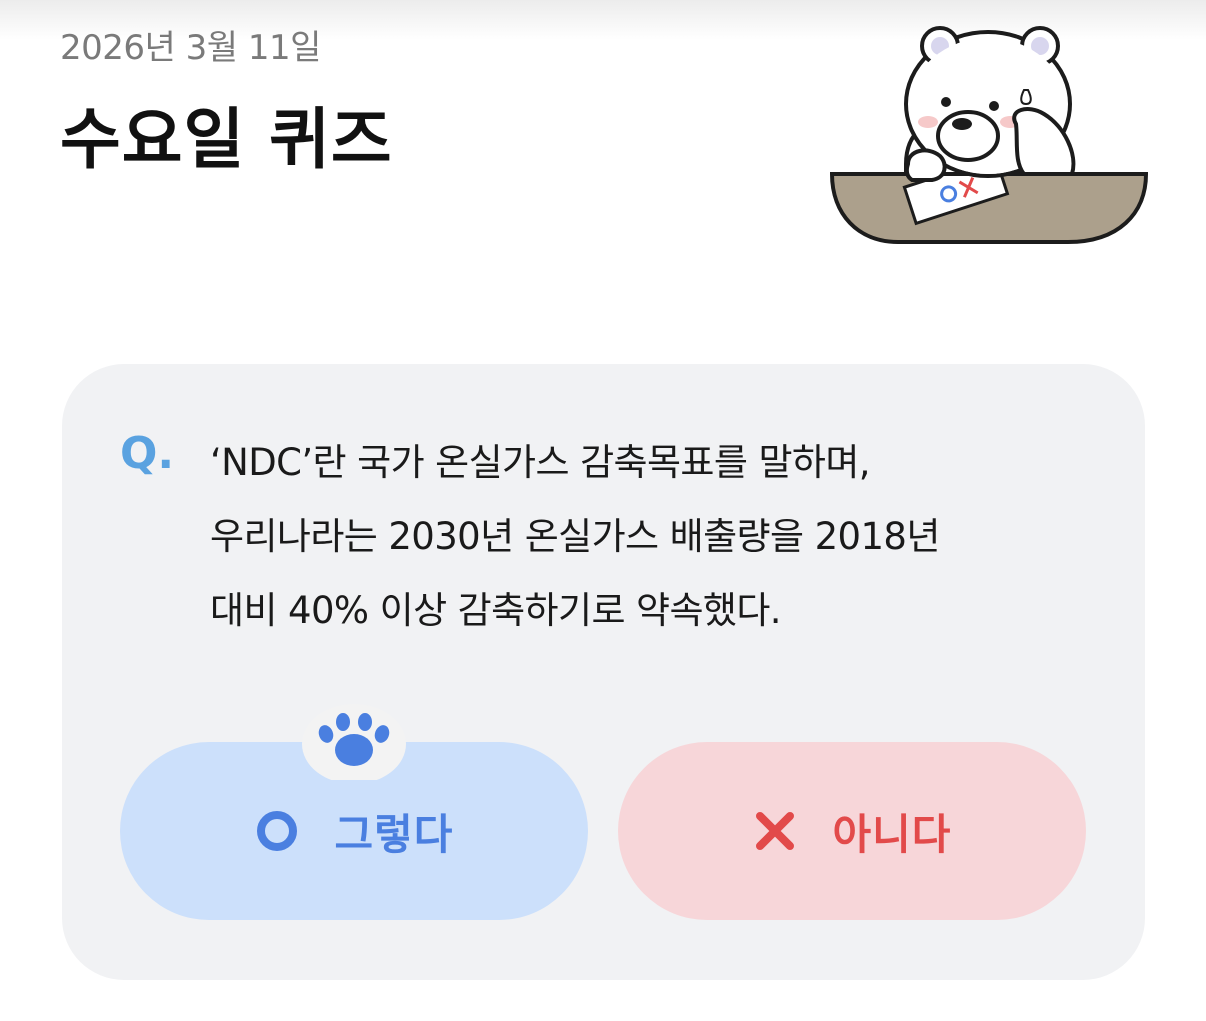  What do you see at coordinates (354, 742) in the screenshot?
I see `paw-icon` at bounding box center [354, 742].